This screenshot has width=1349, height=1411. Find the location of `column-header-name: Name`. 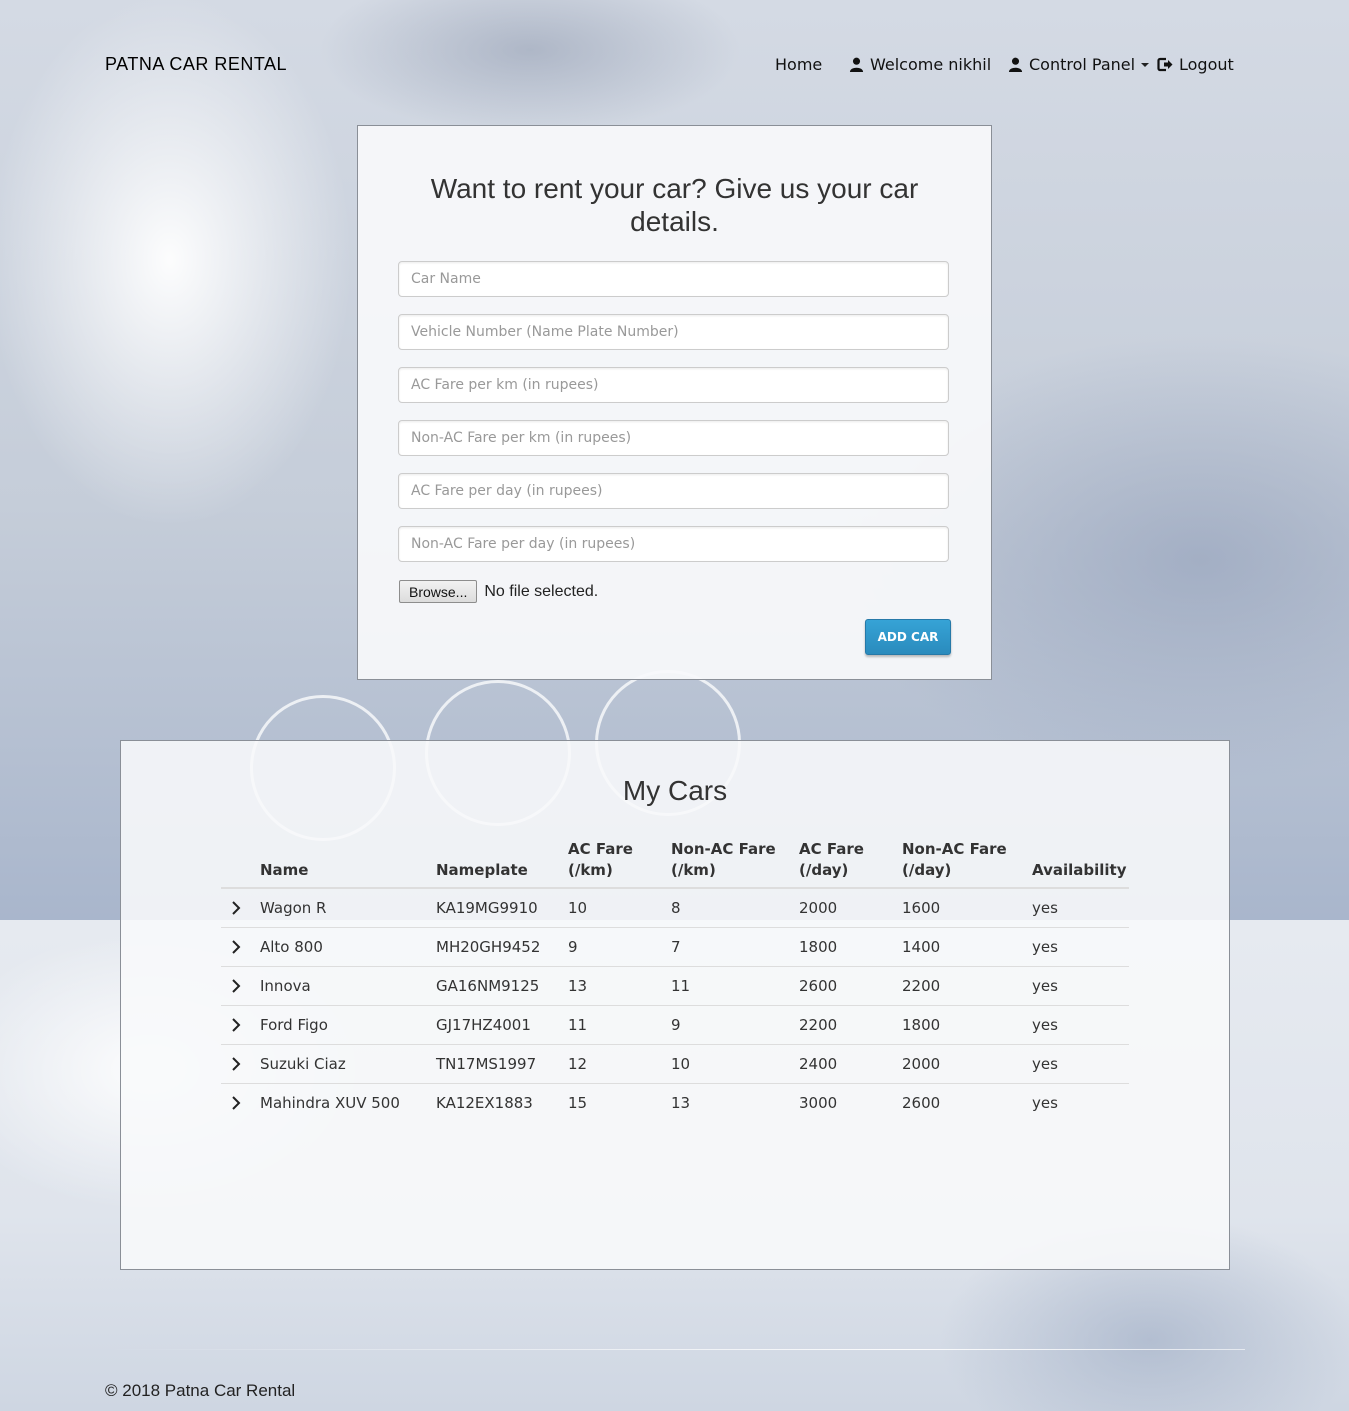

column-header-name: Name is located at coordinates (348, 864).